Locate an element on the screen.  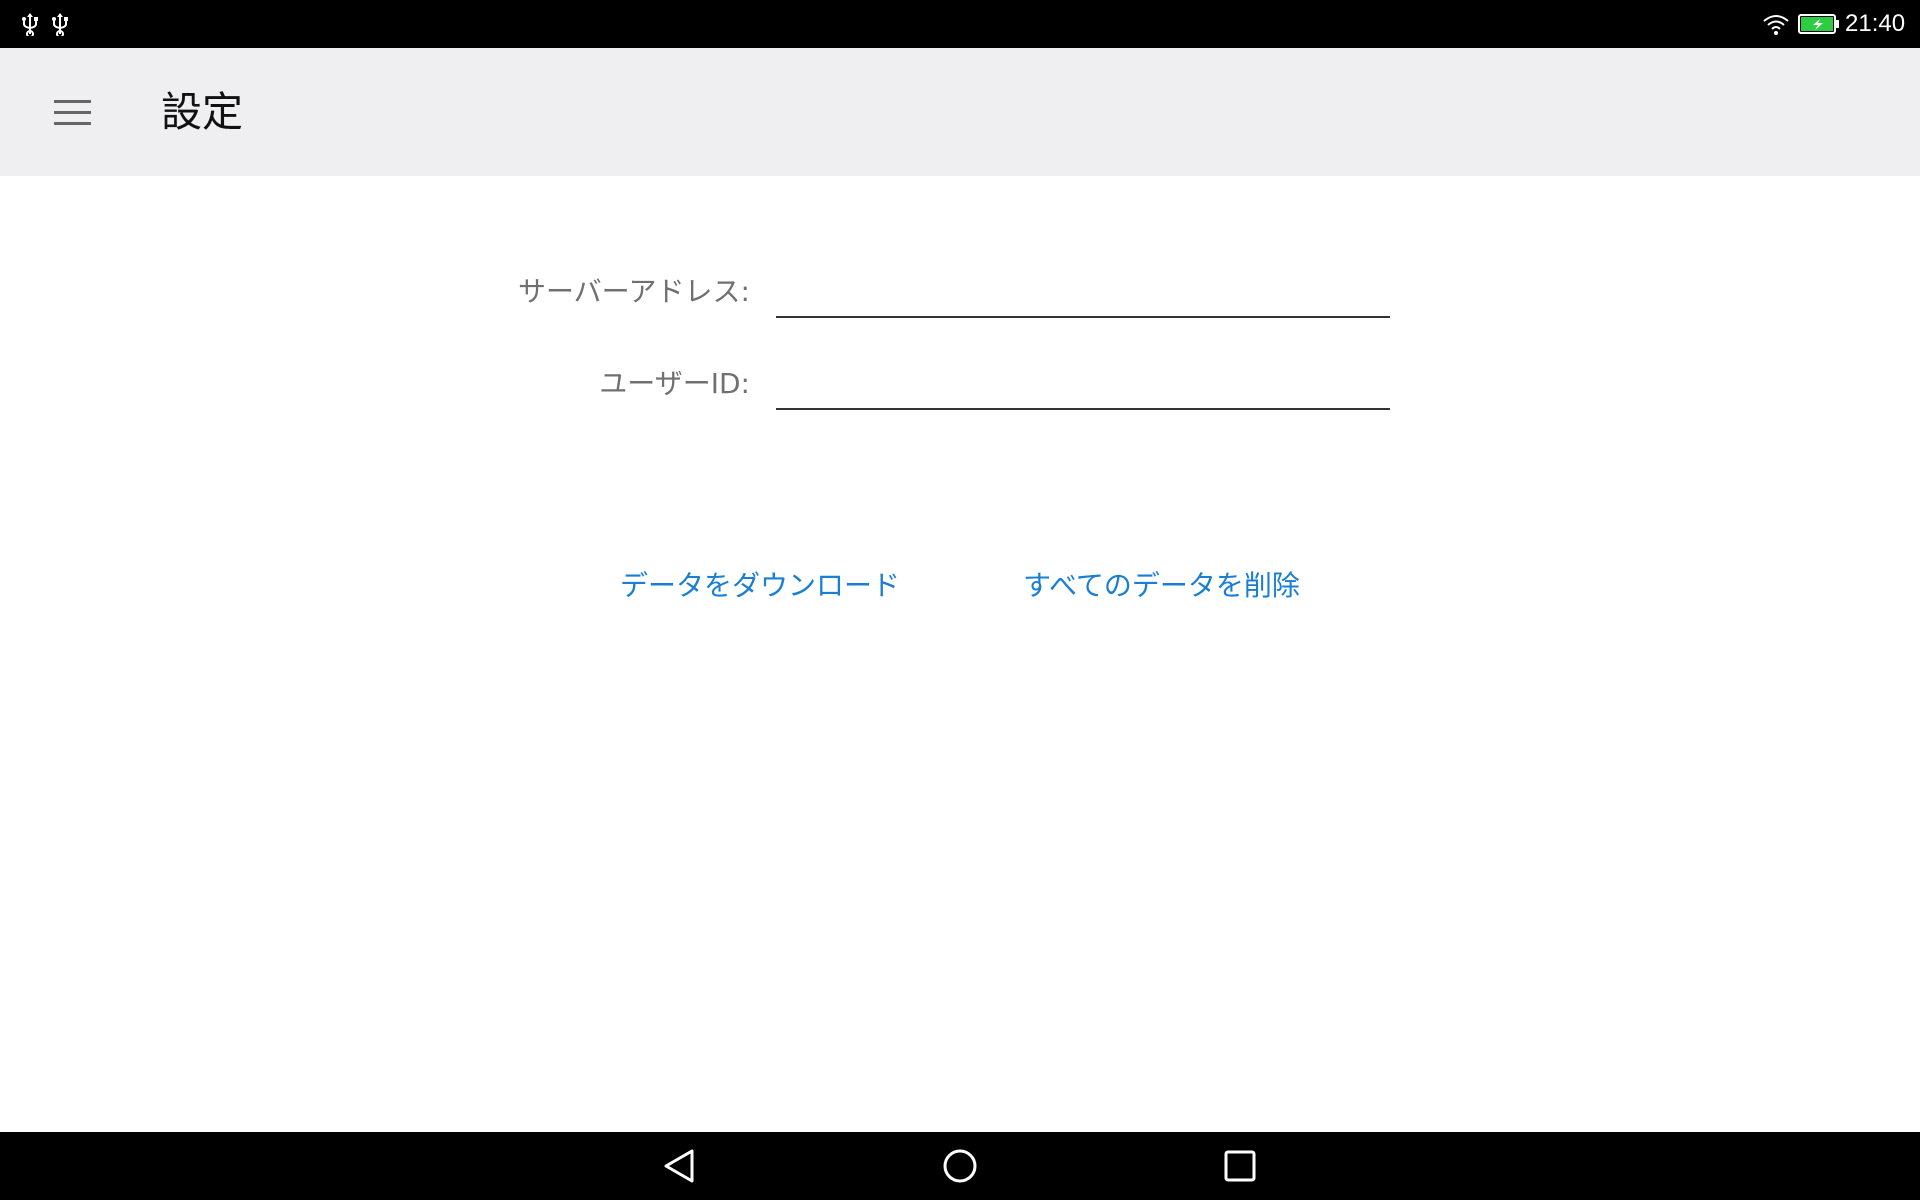
delete-all-data-button: すべてのデータを削除 is located at coordinates (1161, 586).